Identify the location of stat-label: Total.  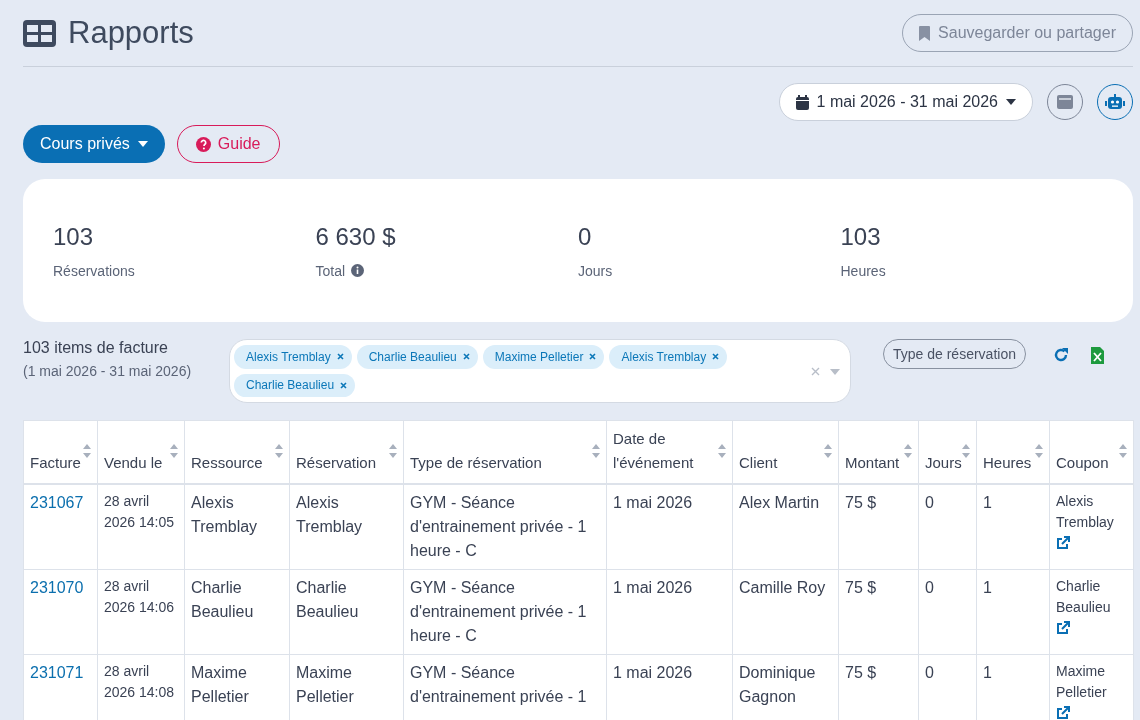
(330, 270).